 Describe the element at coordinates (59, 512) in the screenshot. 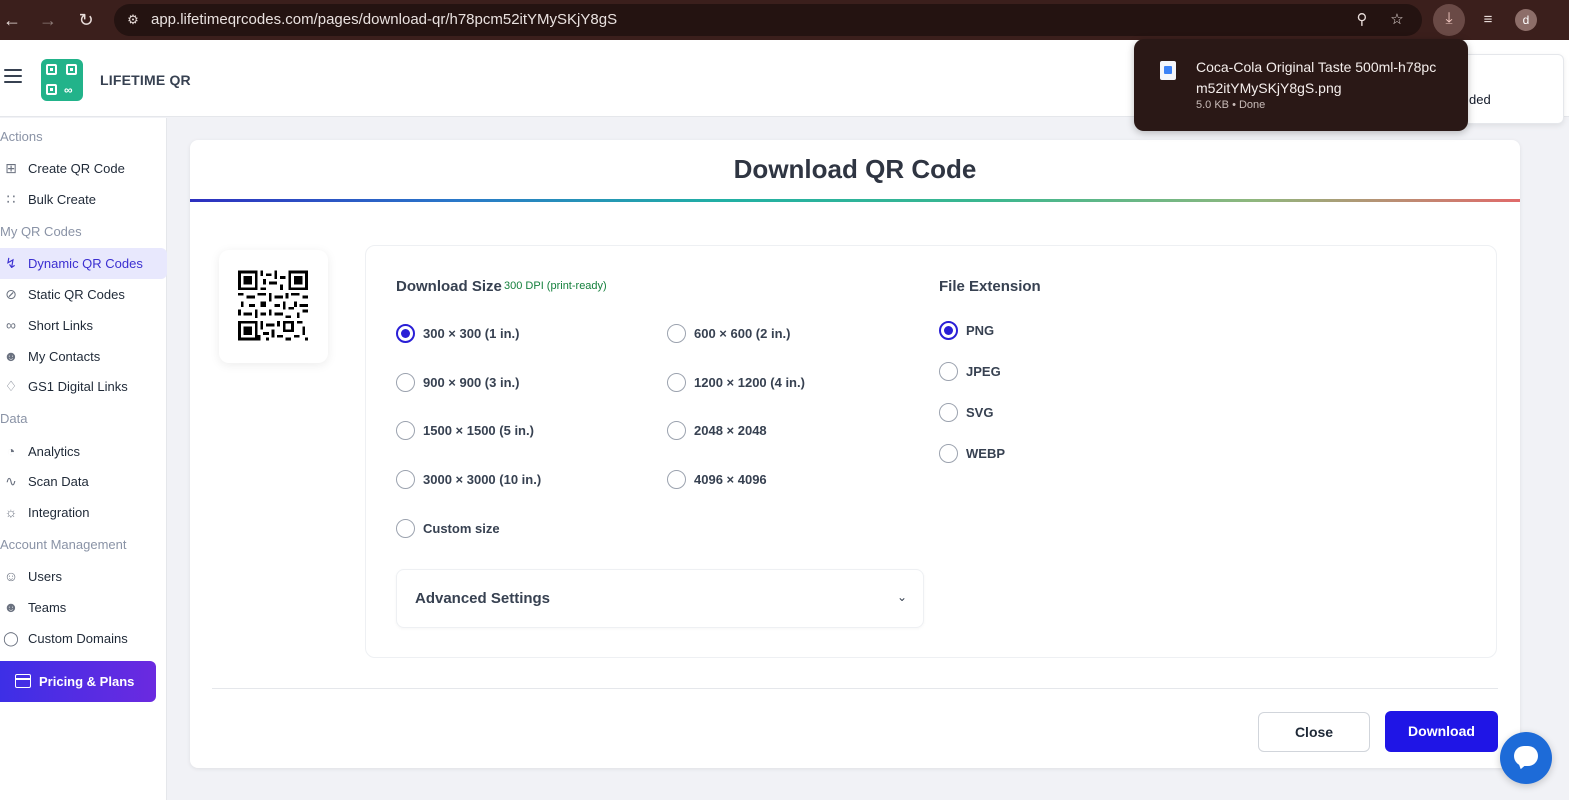

I see `sidebar-item-label: Integration` at that location.